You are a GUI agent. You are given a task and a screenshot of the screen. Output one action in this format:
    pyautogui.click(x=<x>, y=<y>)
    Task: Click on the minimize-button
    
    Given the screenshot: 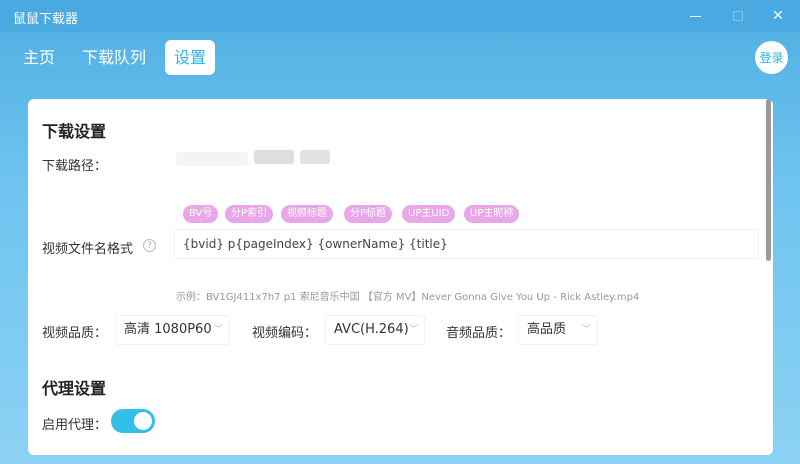 What is the action you would take?
    pyautogui.click(x=695, y=16)
    